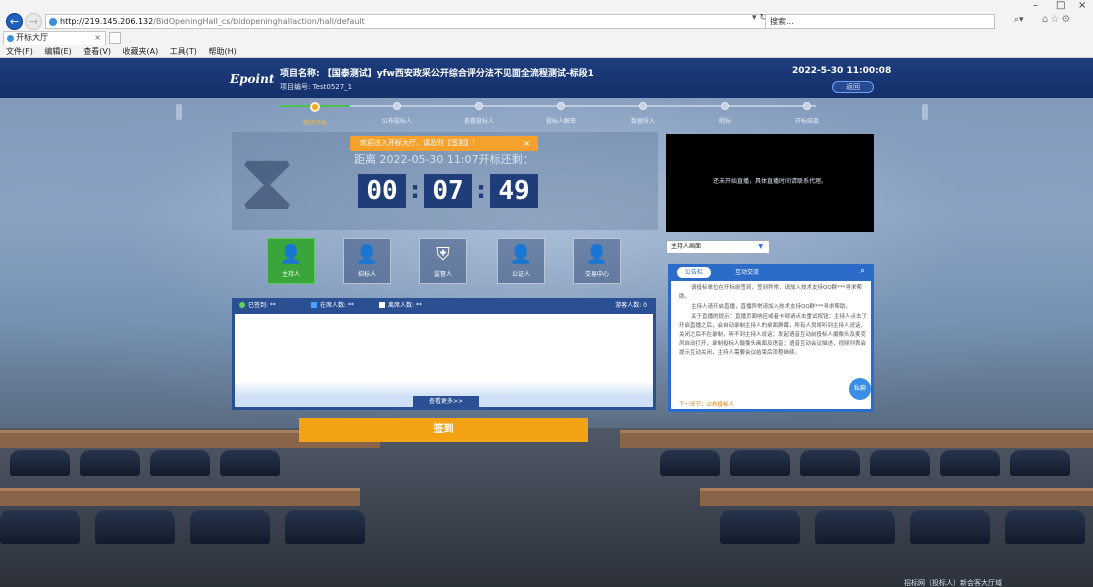 The image size is (1093, 587). I want to click on bottom-tag: 招标网（投标人）新会客大厅域, so click(953, 583).